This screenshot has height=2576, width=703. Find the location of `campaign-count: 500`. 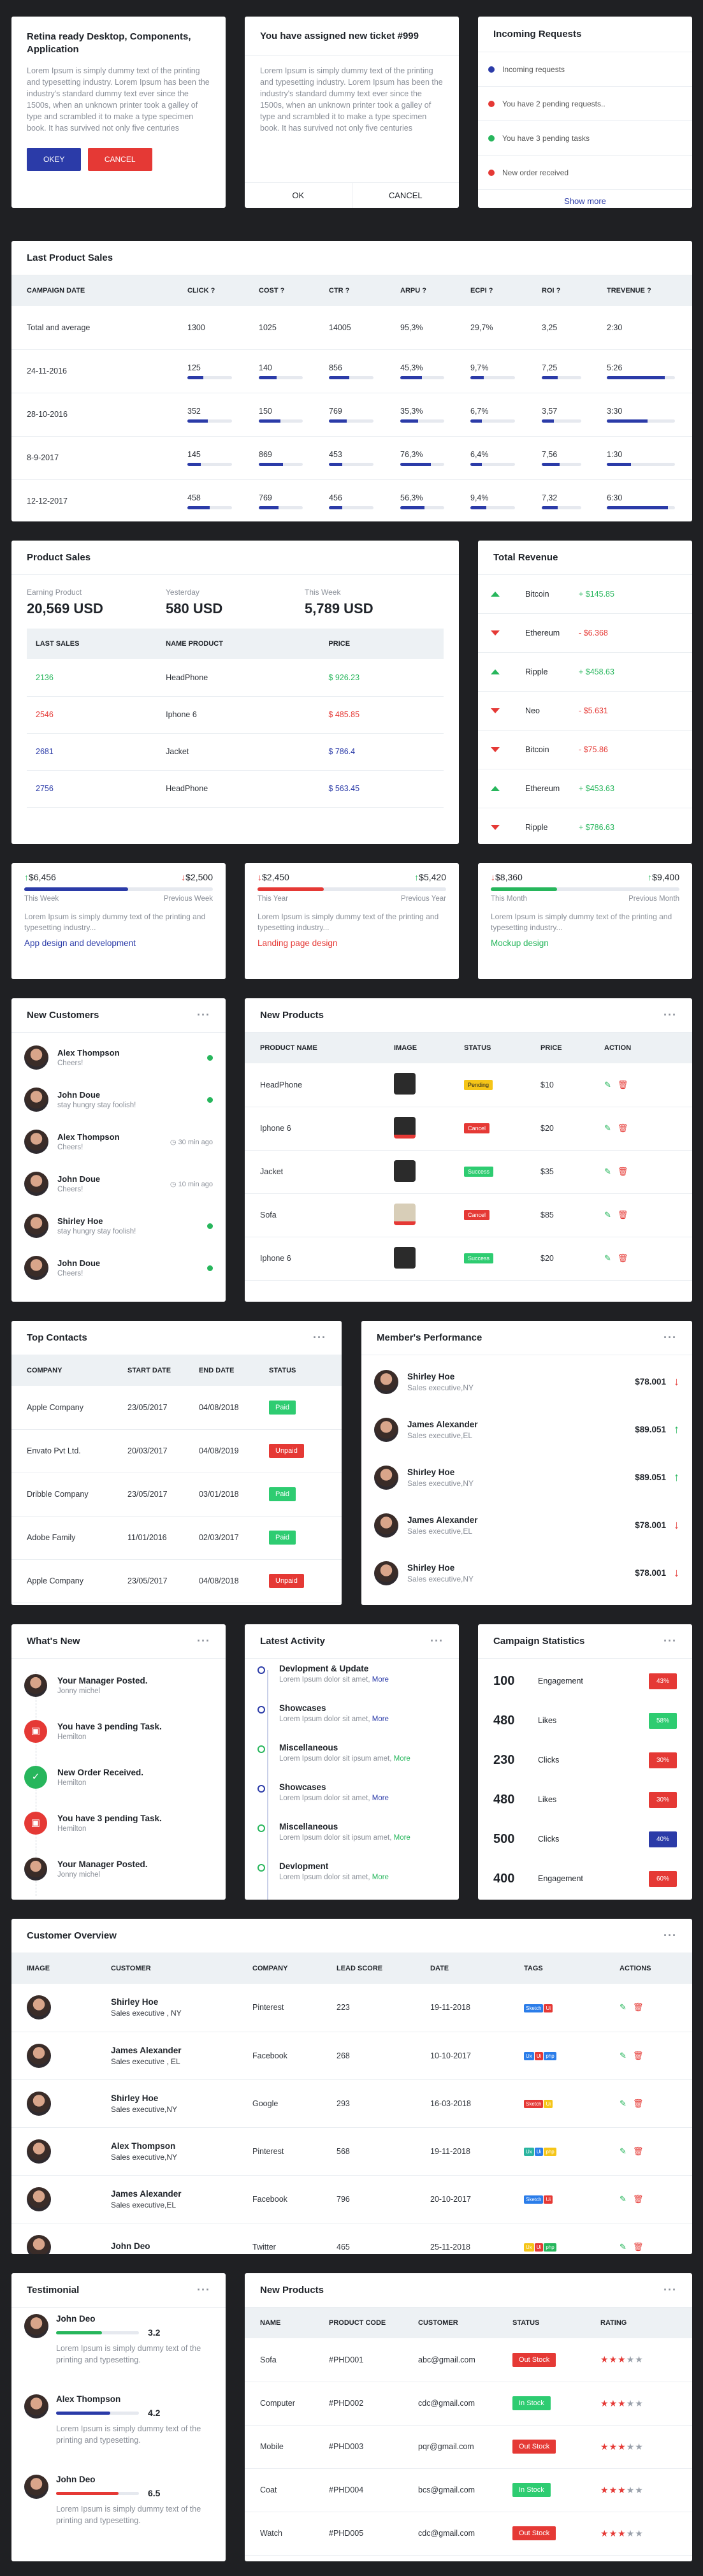

campaign-count: 500 is located at coordinates (504, 1838).